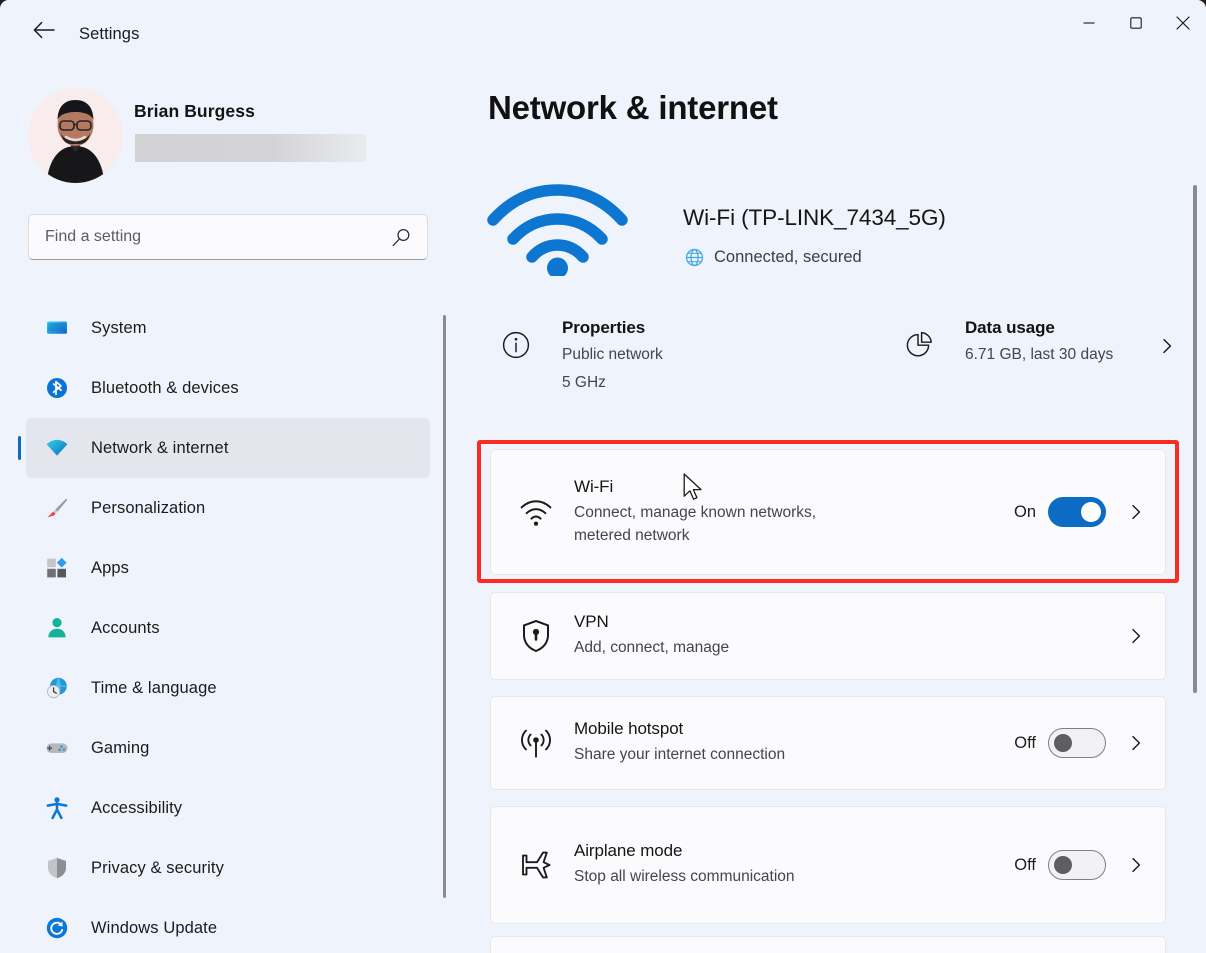 This screenshot has width=1206, height=953. What do you see at coordinates (1024, 511) in the screenshot?
I see `toggle-state-label: On` at bounding box center [1024, 511].